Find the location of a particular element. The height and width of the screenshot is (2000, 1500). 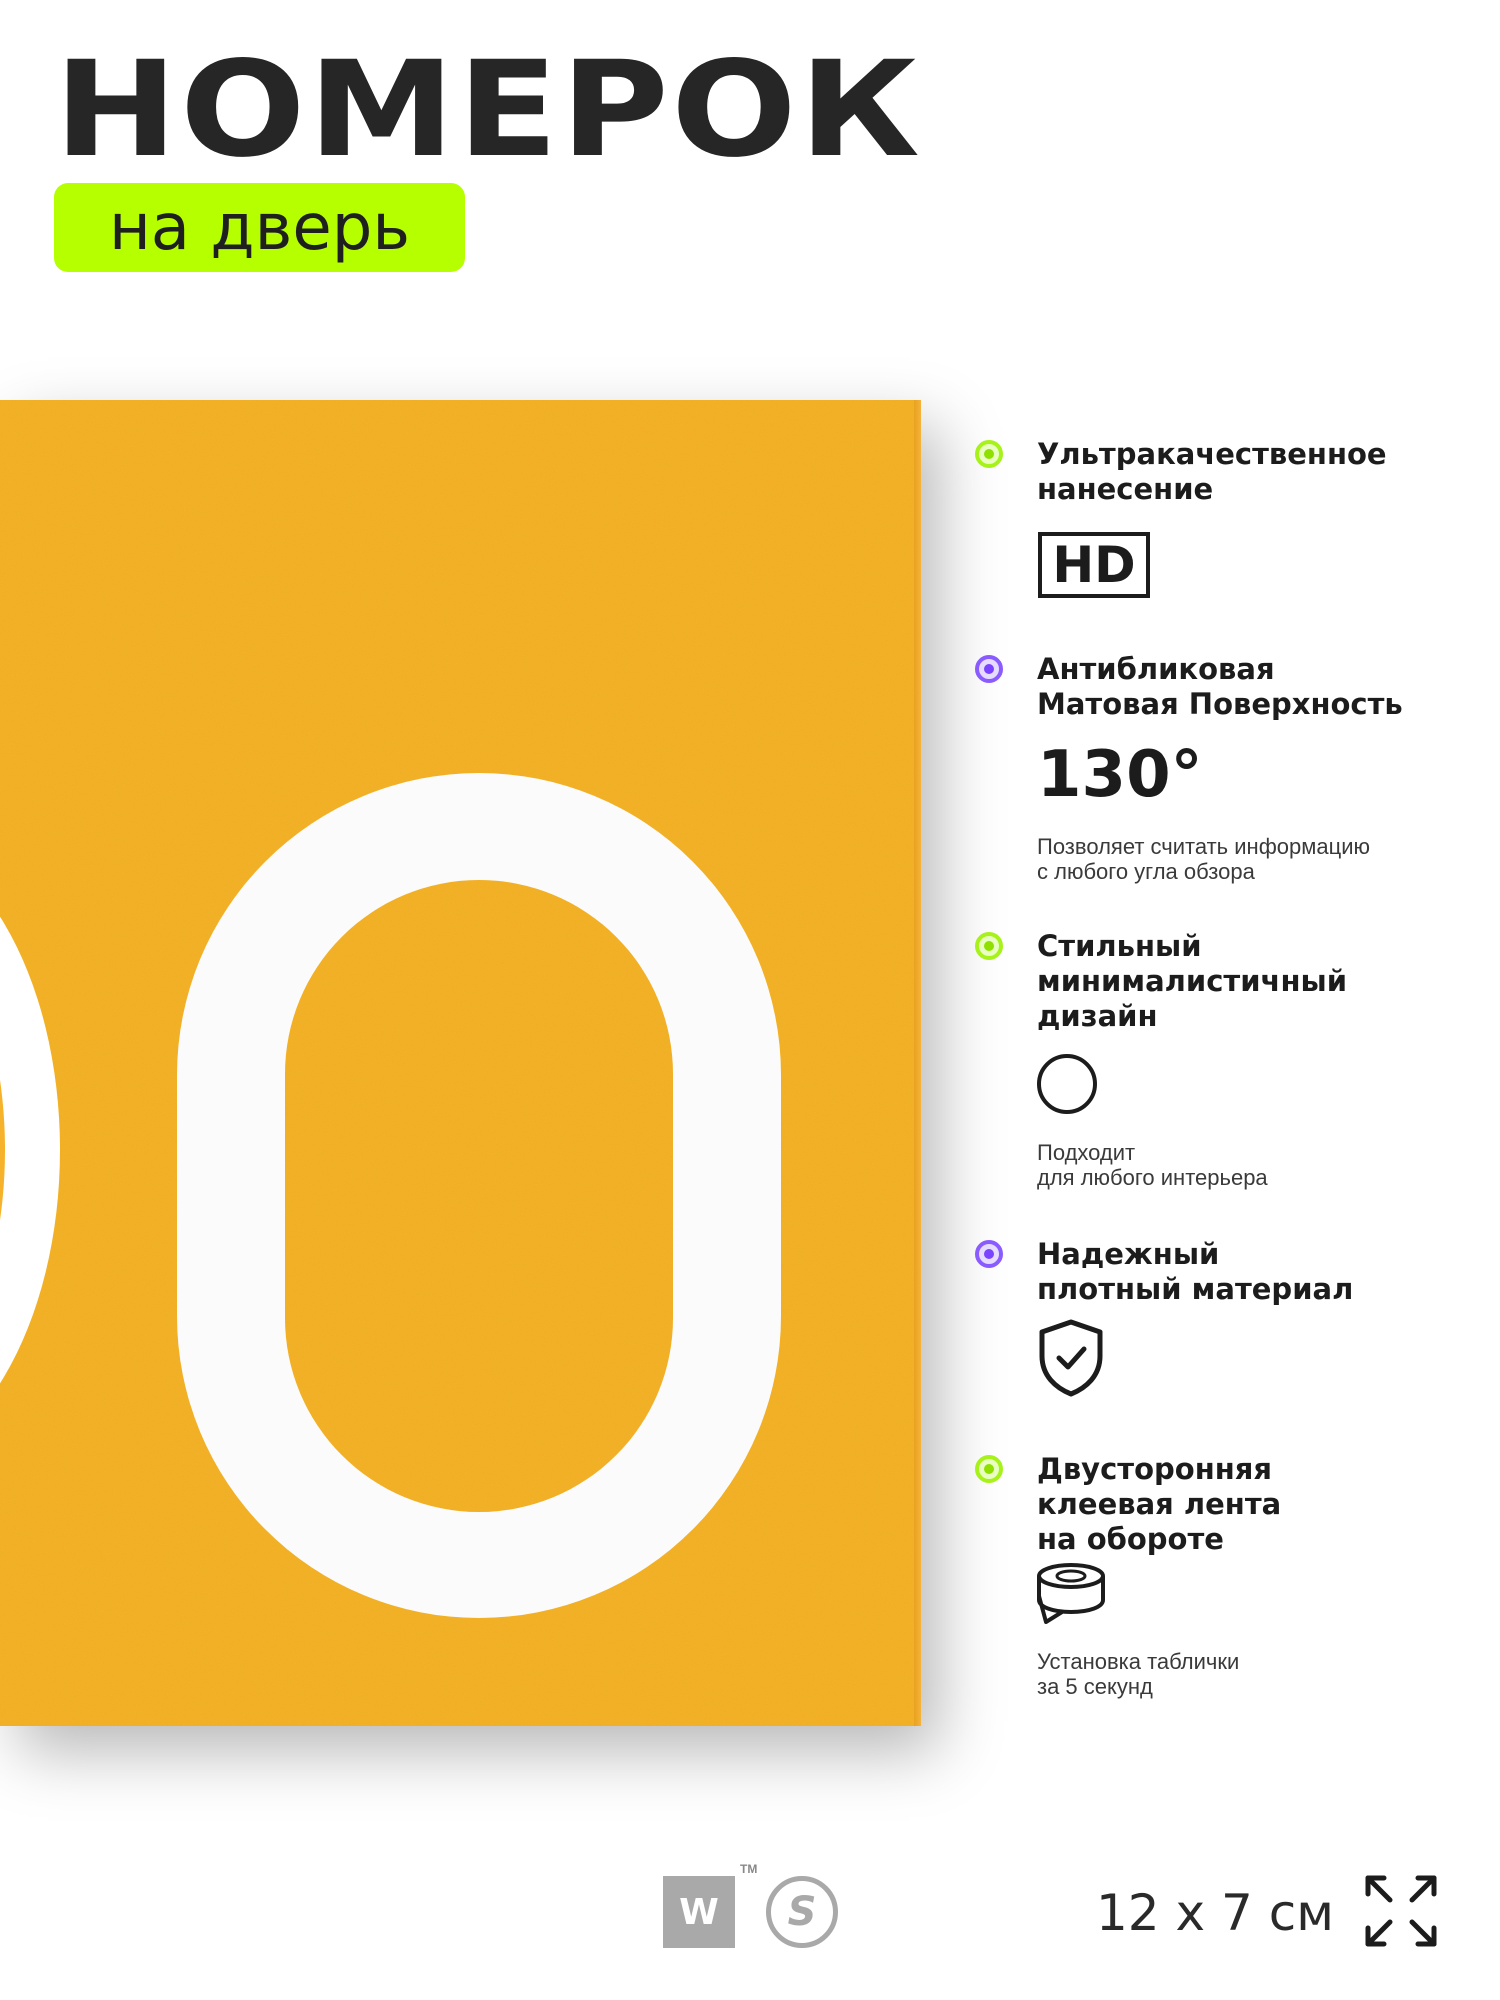

feature-3-title-line: минималистичный is located at coordinates (1192, 981).